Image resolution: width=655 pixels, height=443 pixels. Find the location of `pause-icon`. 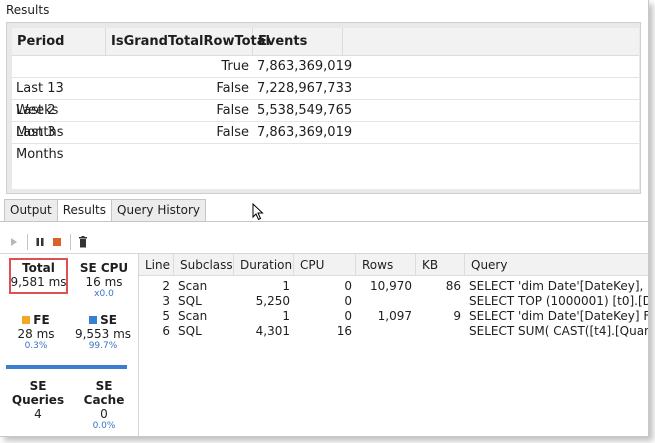

pause-icon is located at coordinates (40, 242).